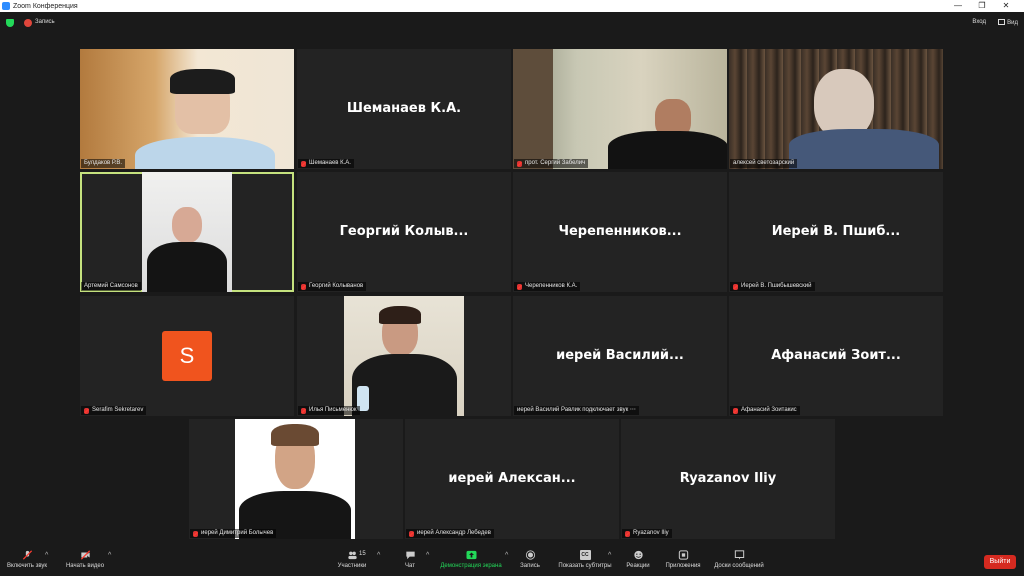 This screenshot has height=576, width=1024. What do you see at coordinates (187, 225) in the screenshot?
I see `participant-face` at bounding box center [187, 225].